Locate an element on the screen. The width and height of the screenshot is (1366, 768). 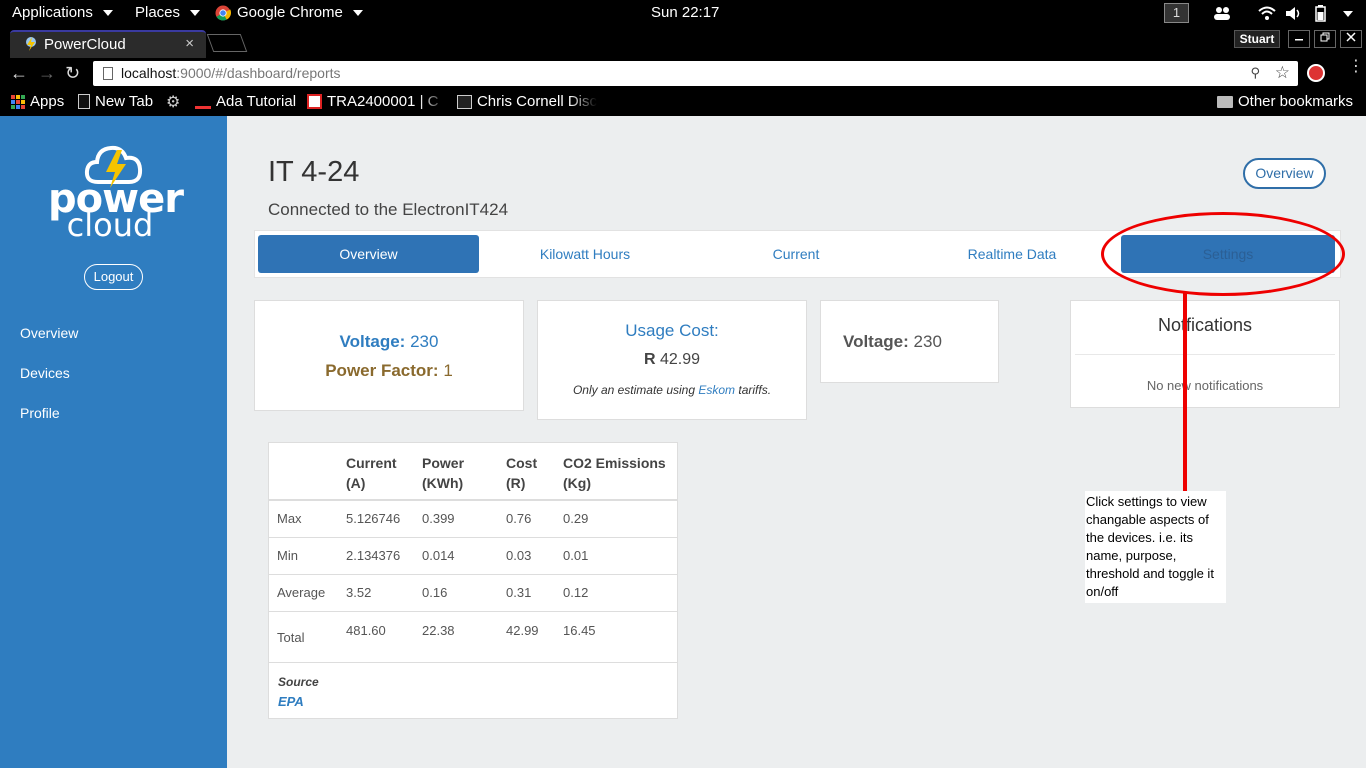
active-app-menu: Google Chrome is located at coordinates (289, 12).